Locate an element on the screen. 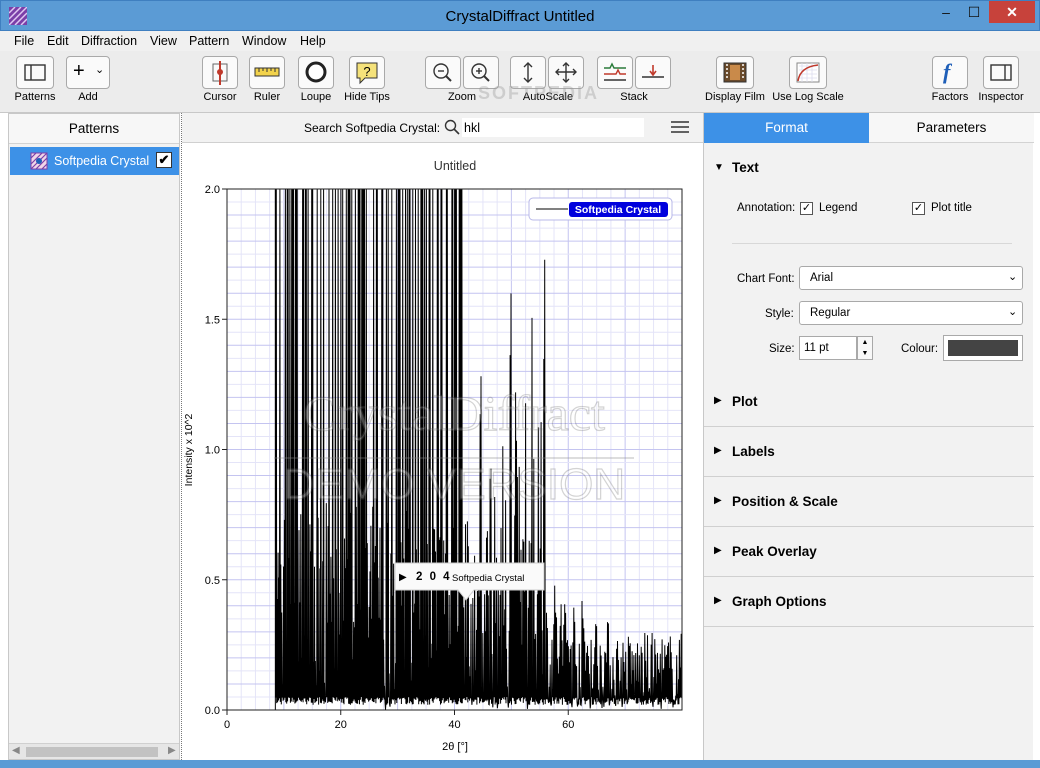  size-value: 11 pt is located at coordinates (816, 348).